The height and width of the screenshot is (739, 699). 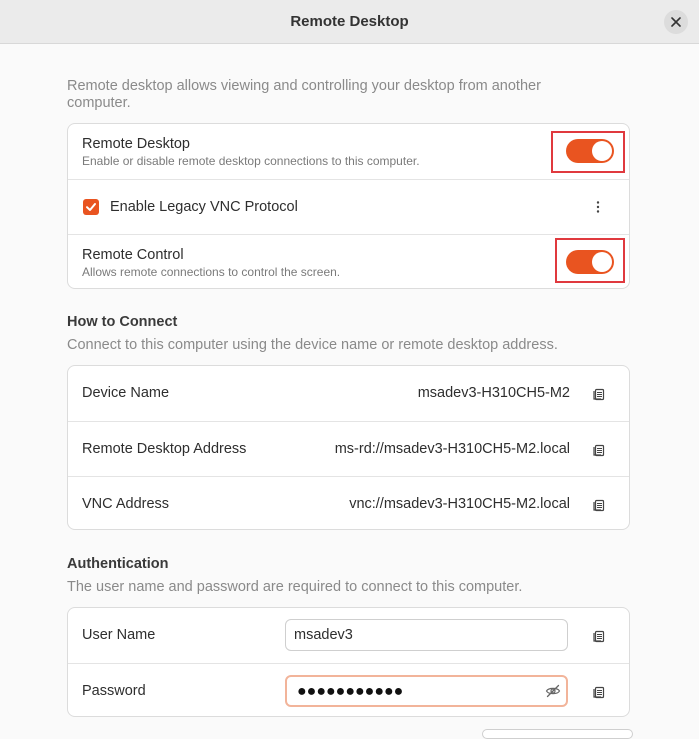 I want to click on password-label: Password, so click(x=114, y=691).